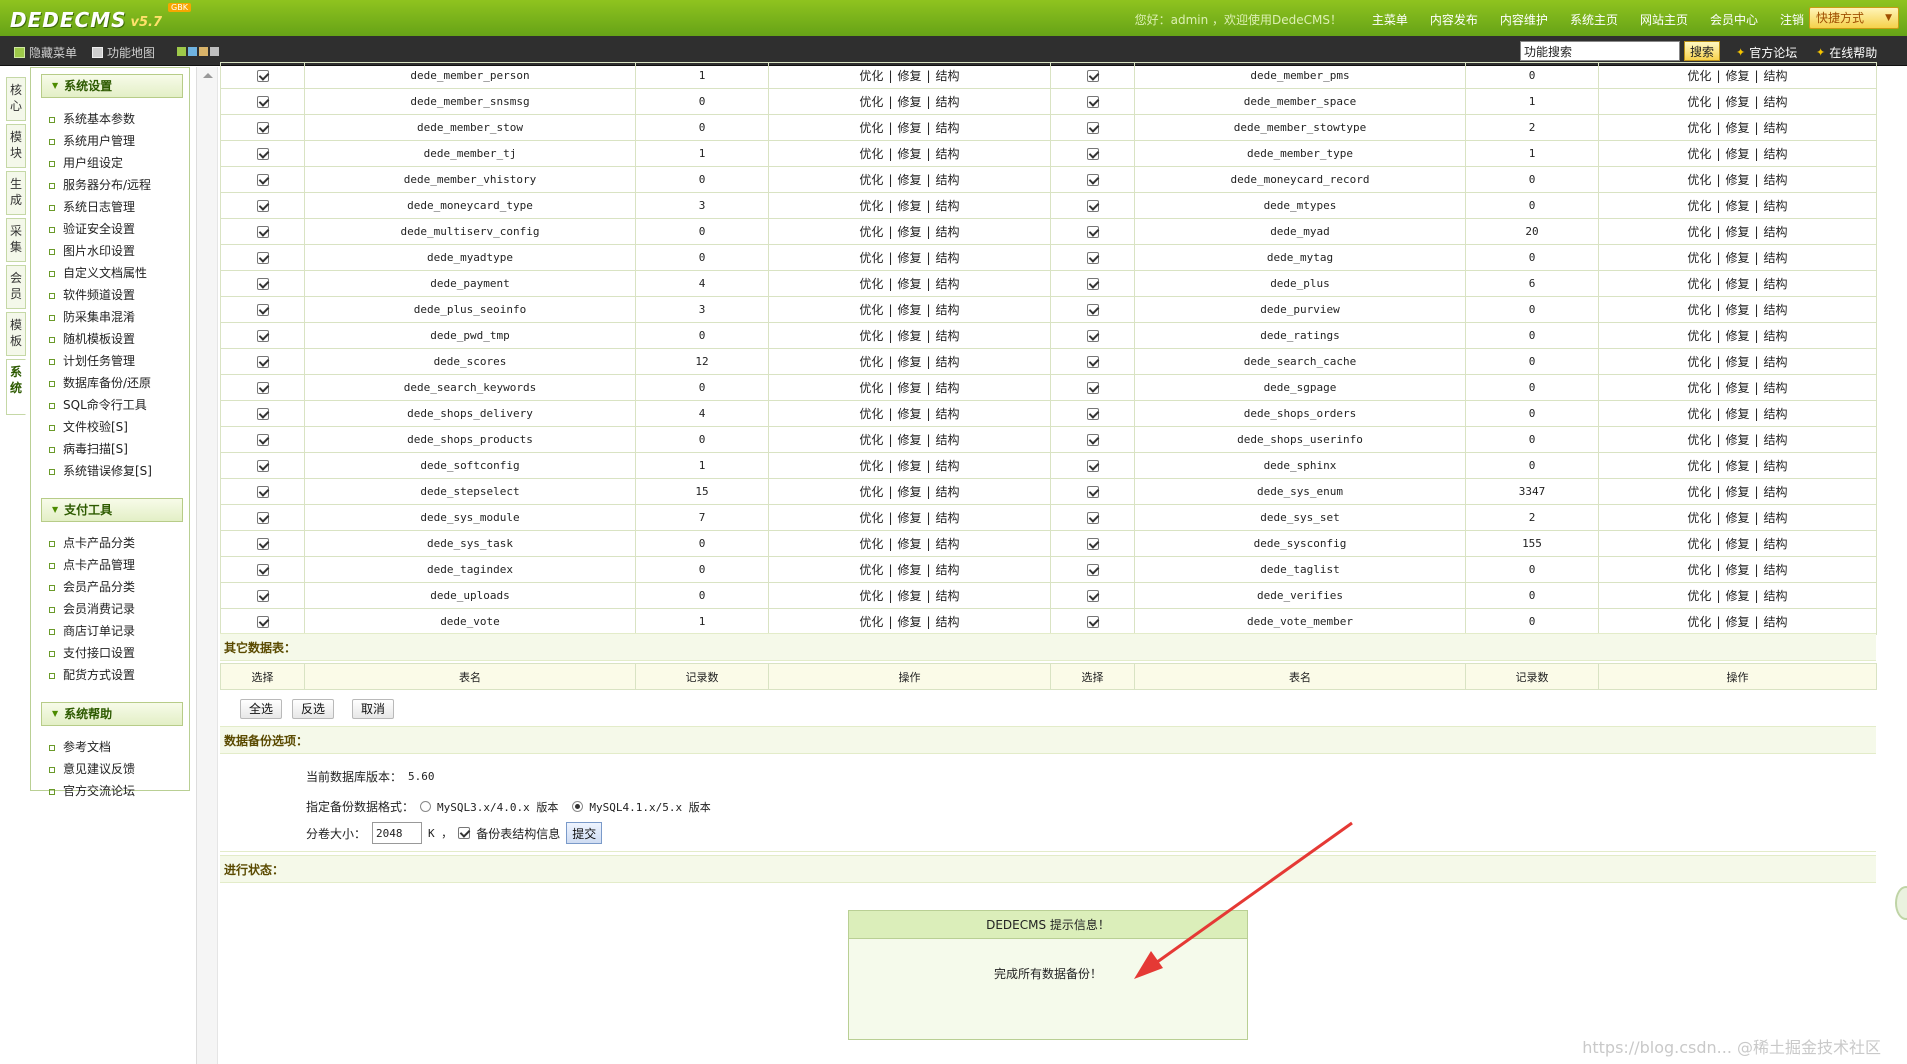 The image size is (1907, 1064). Describe the element at coordinates (1846, 52) in the screenshot. I see `help-link: ✦ 在线帮助` at that location.